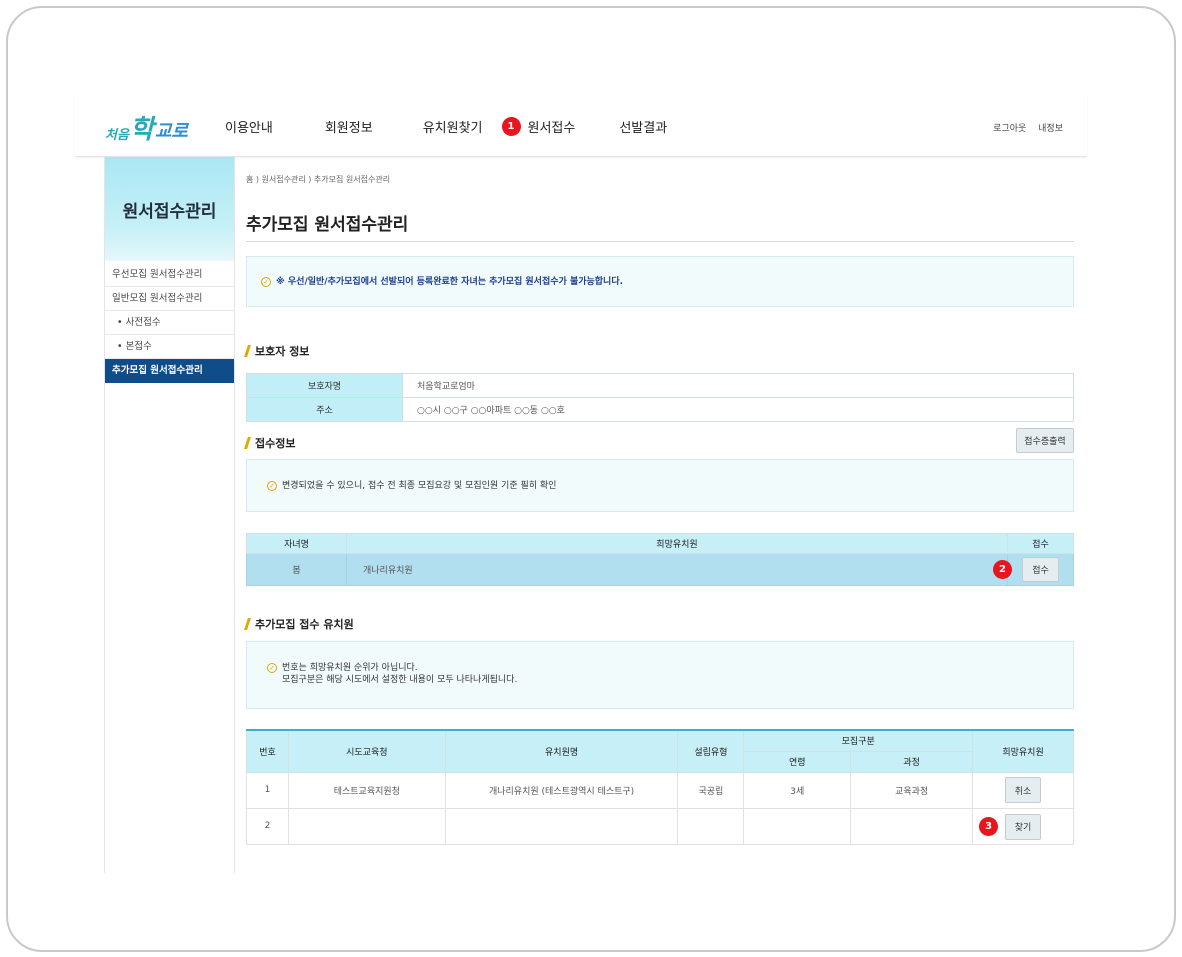  What do you see at coordinates (1040, 543) in the screenshot?
I see `col-header-action: 접수` at bounding box center [1040, 543].